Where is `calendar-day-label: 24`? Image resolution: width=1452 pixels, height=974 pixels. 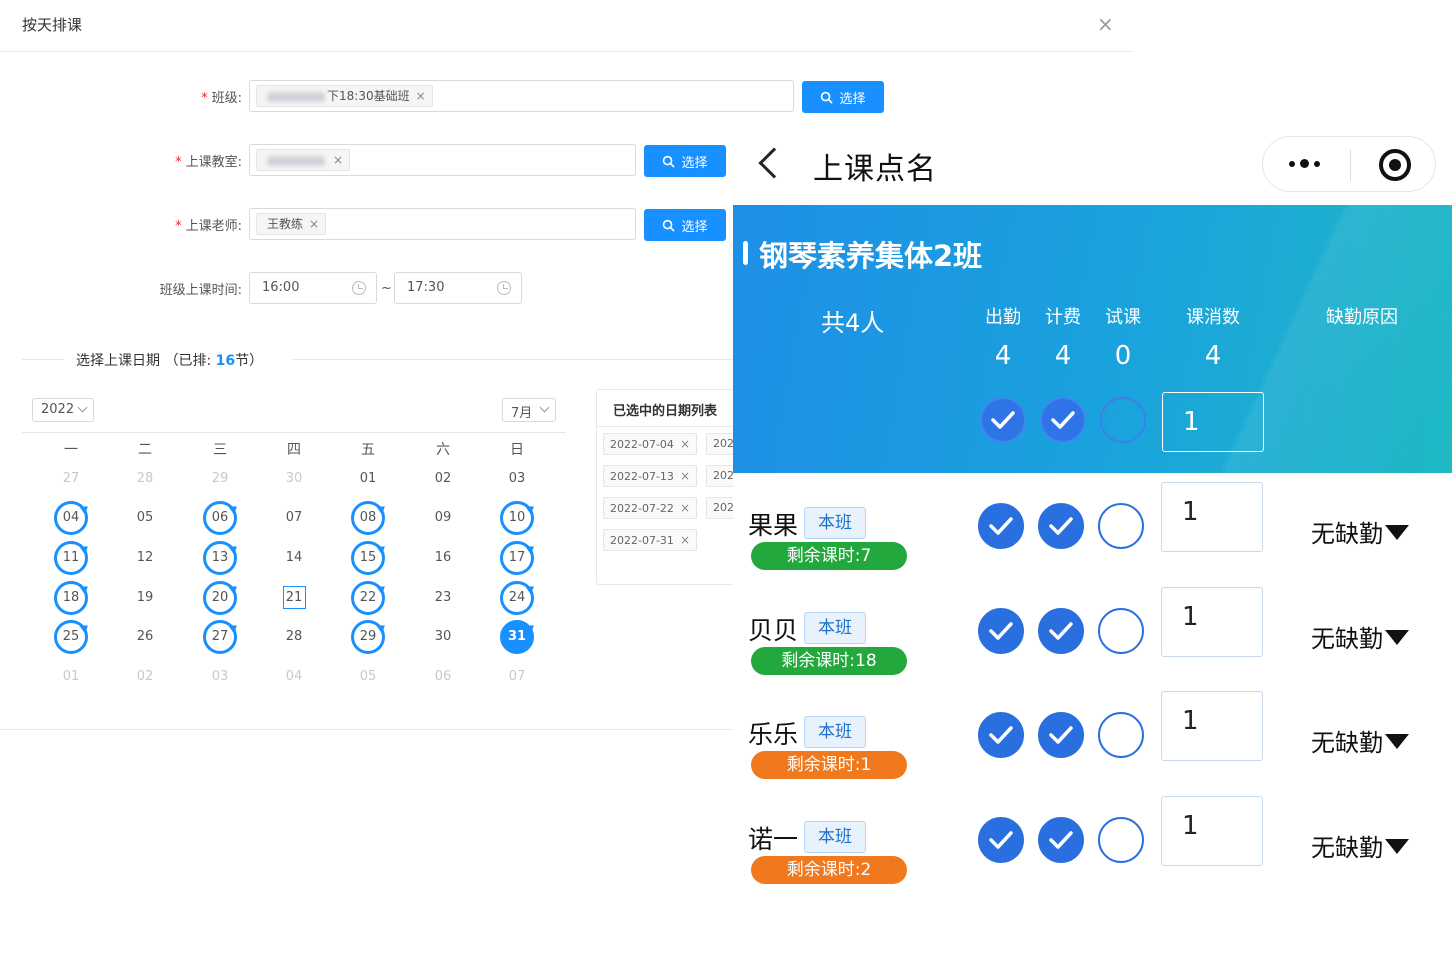 calendar-day-label: 24 is located at coordinates (517, 597).